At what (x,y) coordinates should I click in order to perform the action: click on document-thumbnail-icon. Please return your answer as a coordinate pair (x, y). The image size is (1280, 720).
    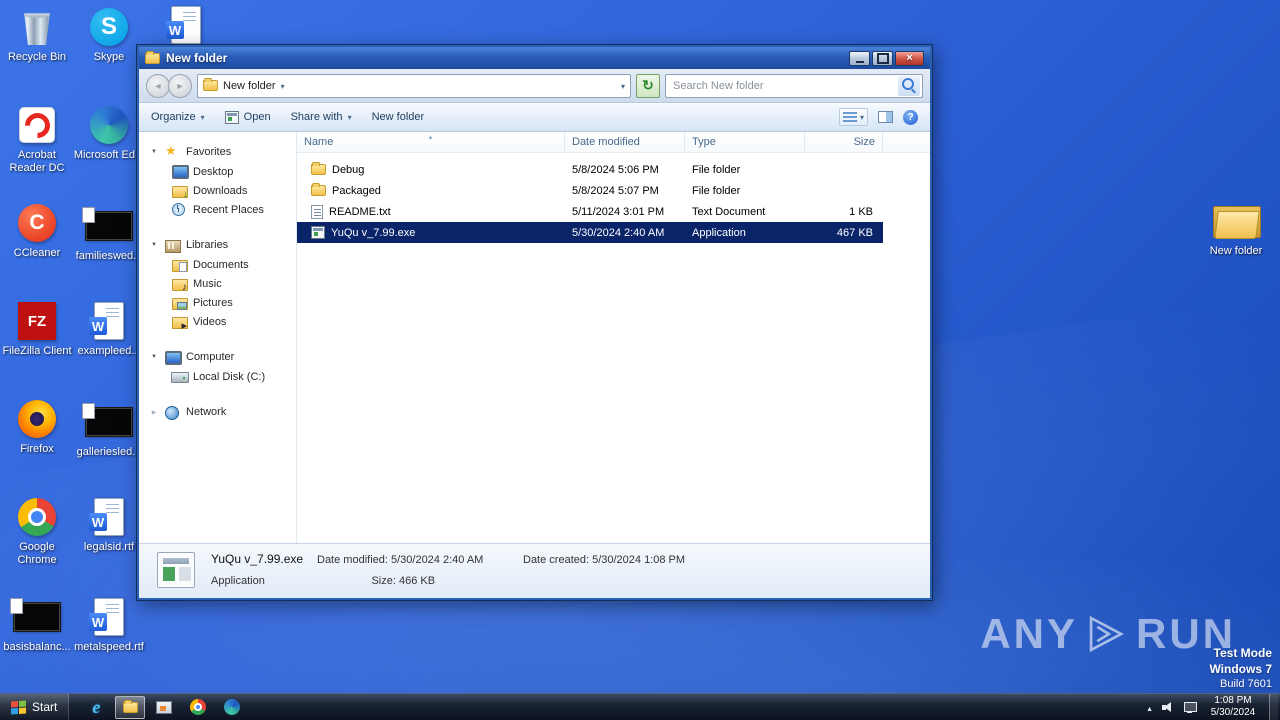
    Looking at the image, I should click on (107, 419).